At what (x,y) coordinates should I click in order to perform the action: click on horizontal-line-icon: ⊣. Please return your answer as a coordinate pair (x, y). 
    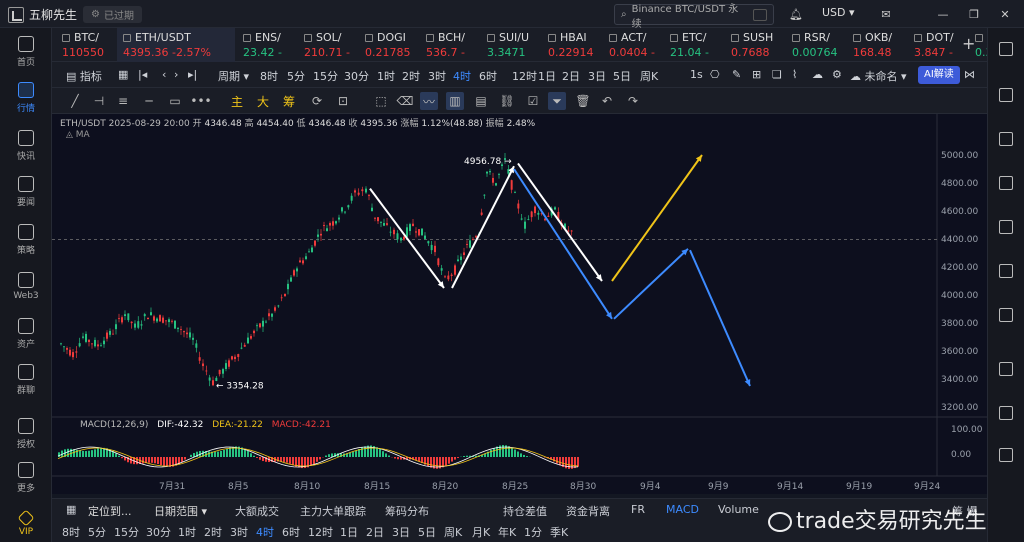
    Looking at the image, I should click on (99, 101).